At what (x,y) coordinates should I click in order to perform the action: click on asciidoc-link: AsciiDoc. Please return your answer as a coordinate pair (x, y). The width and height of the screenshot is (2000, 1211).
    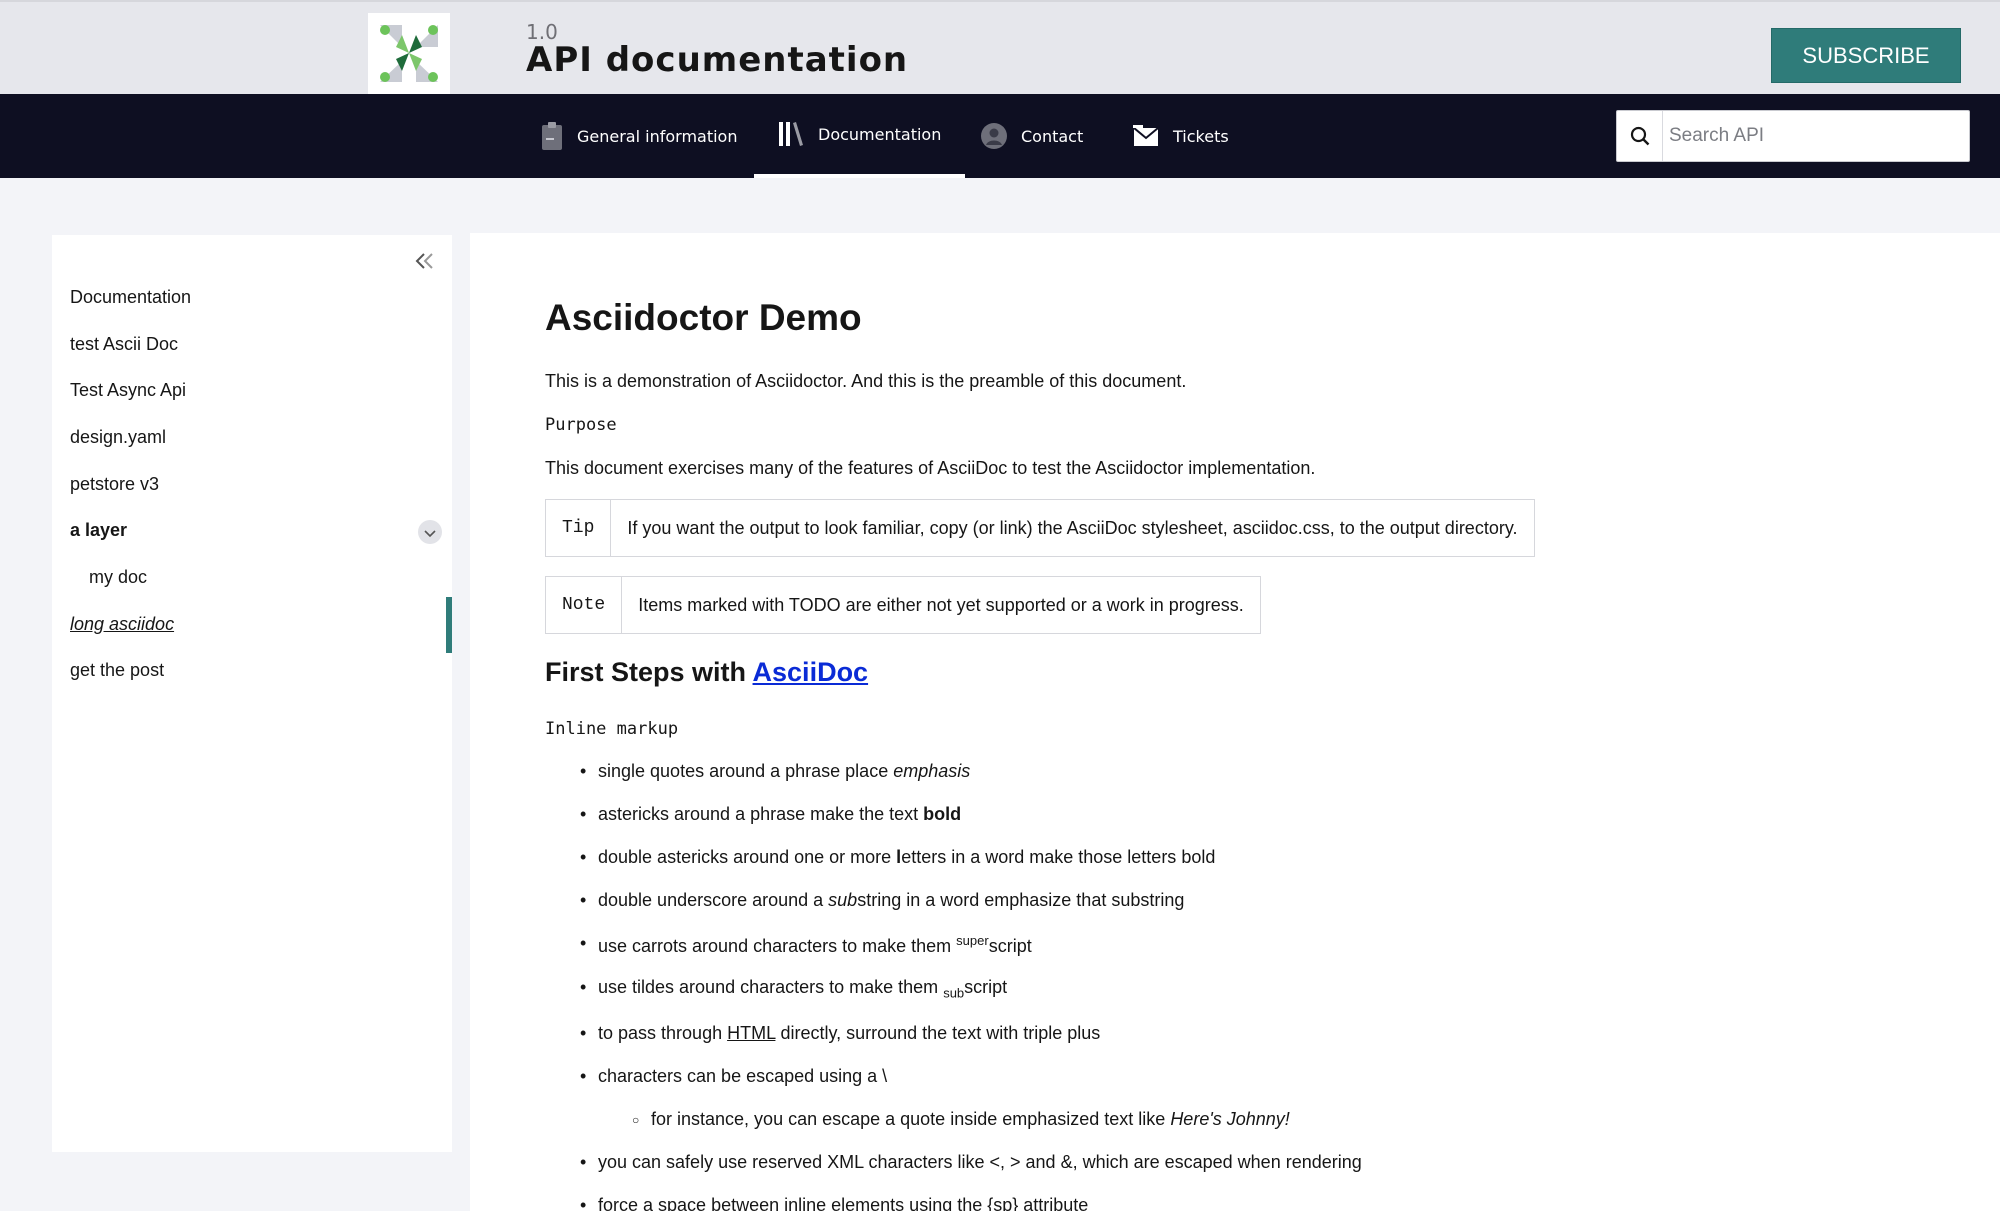
    Looking at the image, I should click on (811, 672).